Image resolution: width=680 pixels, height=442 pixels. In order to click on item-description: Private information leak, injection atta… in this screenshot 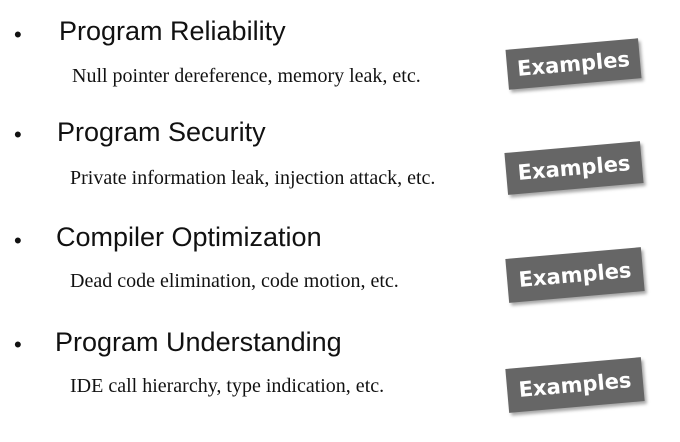, I will do `click(253, 178)`.